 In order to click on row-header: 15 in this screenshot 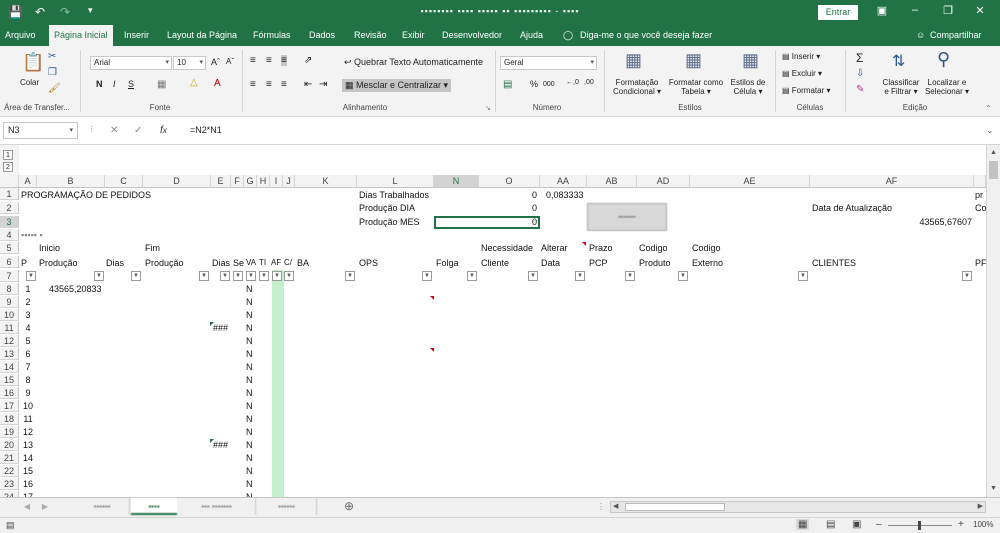, I will do `click(9, 380)`.